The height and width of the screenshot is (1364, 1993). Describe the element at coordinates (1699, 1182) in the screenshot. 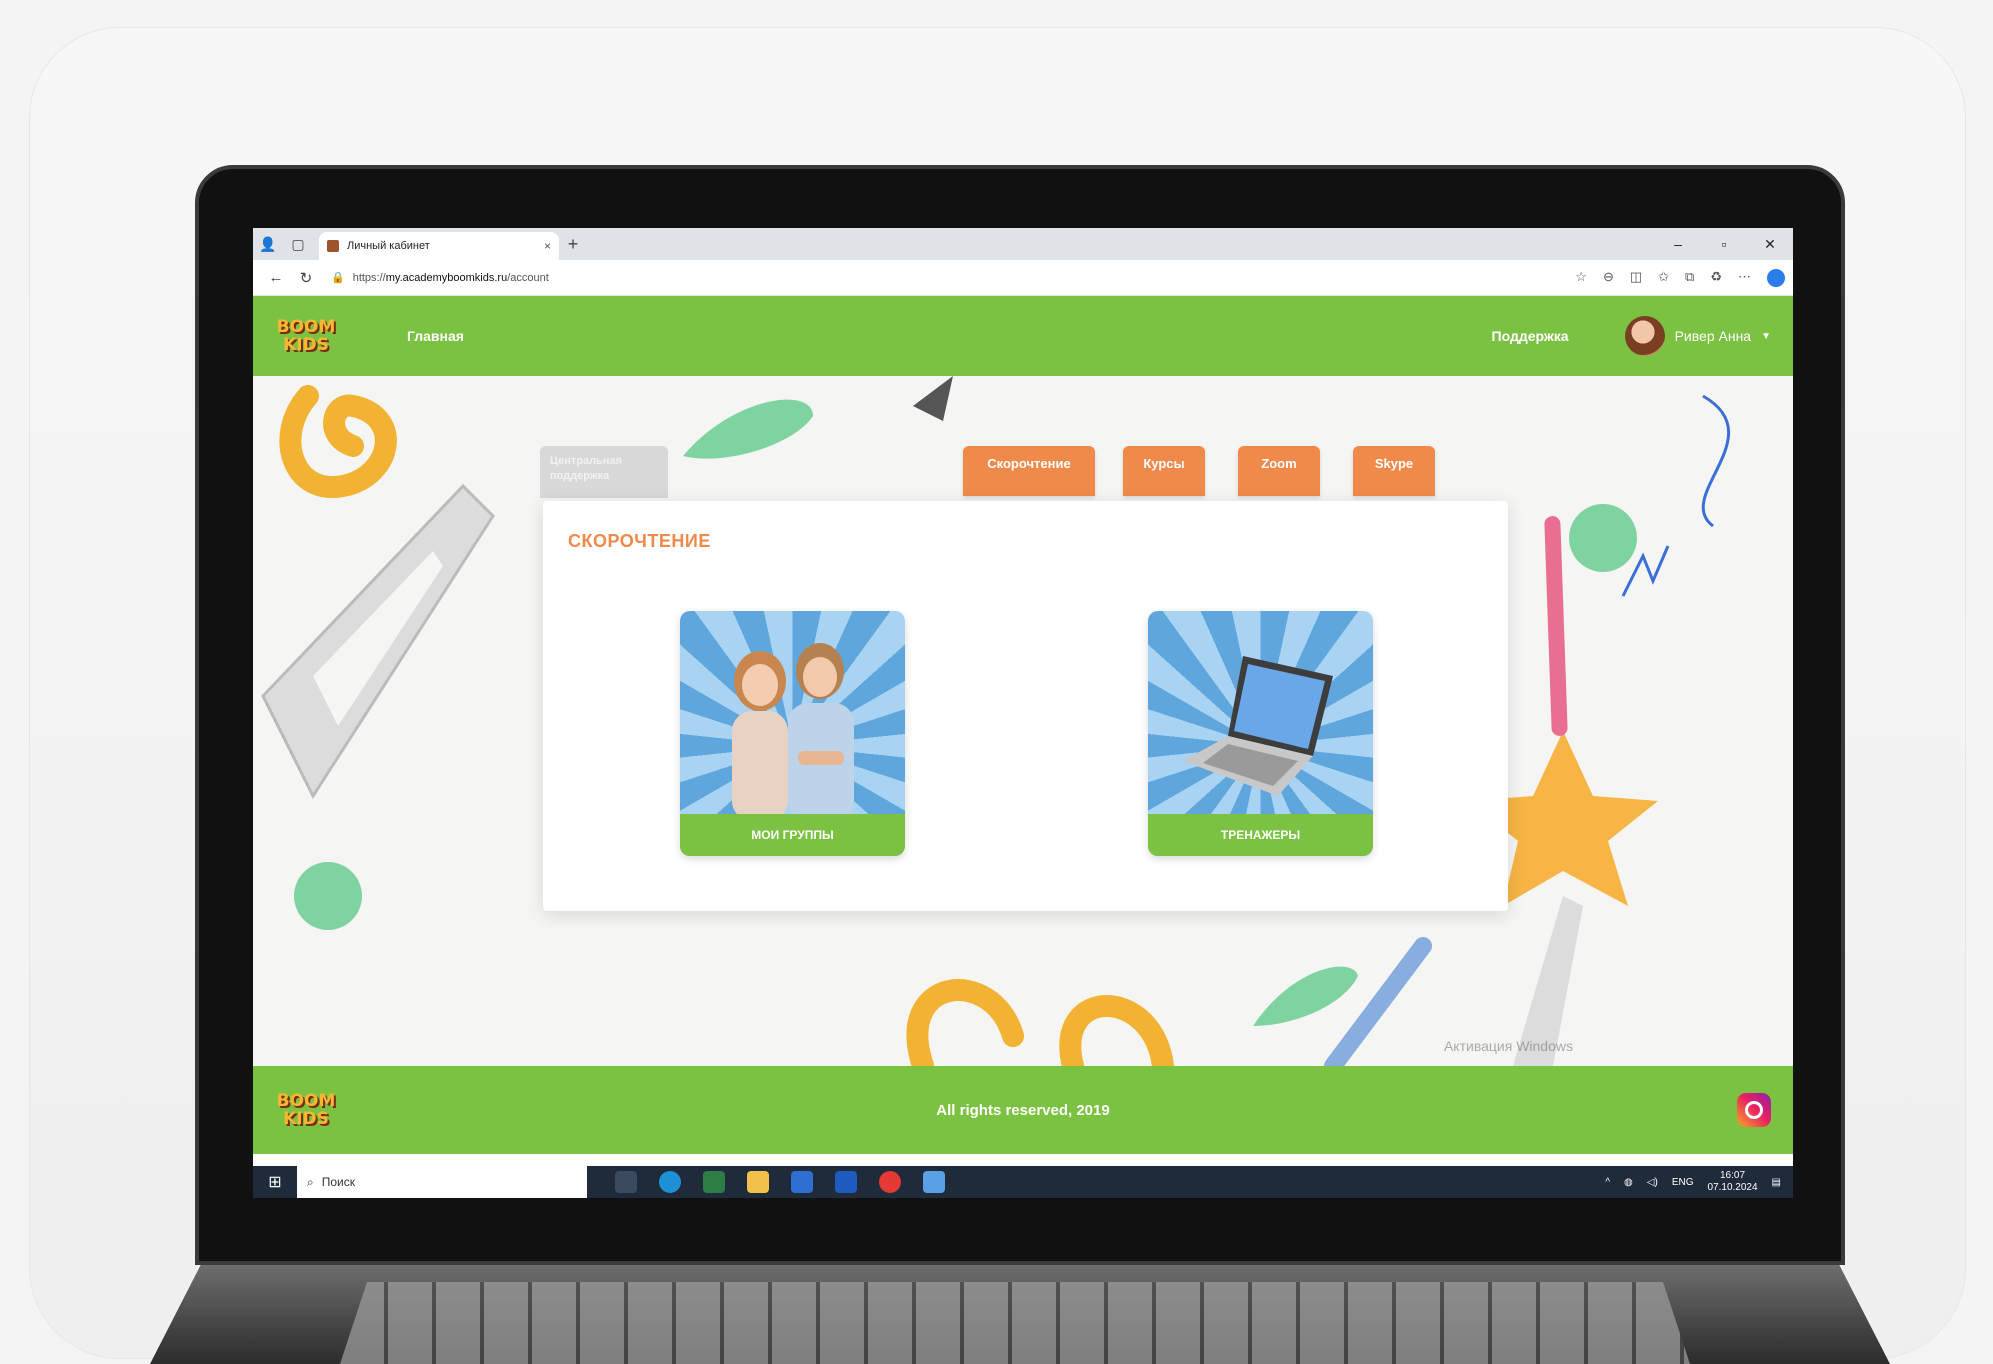

I see `system-tray: ^ ◍ ◁) ENG 16:07 07.10.2024 ▤` at that location.